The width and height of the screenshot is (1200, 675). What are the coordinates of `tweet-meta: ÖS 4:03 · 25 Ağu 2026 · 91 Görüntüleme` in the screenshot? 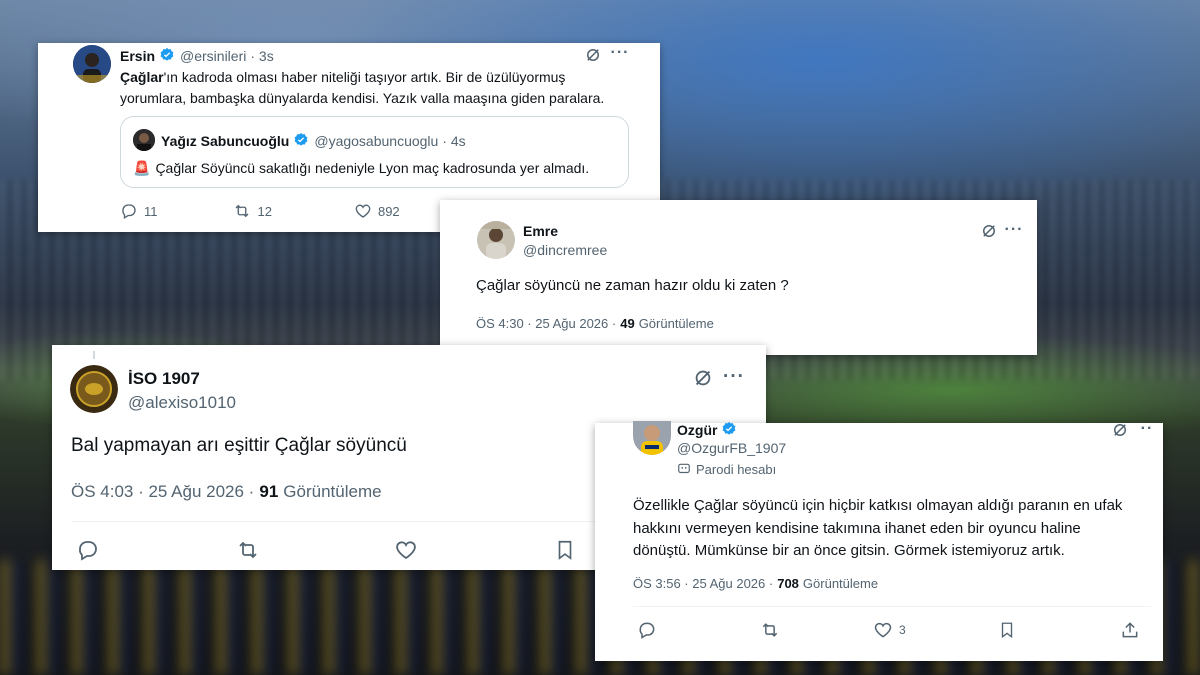 It's located at (226, 492).